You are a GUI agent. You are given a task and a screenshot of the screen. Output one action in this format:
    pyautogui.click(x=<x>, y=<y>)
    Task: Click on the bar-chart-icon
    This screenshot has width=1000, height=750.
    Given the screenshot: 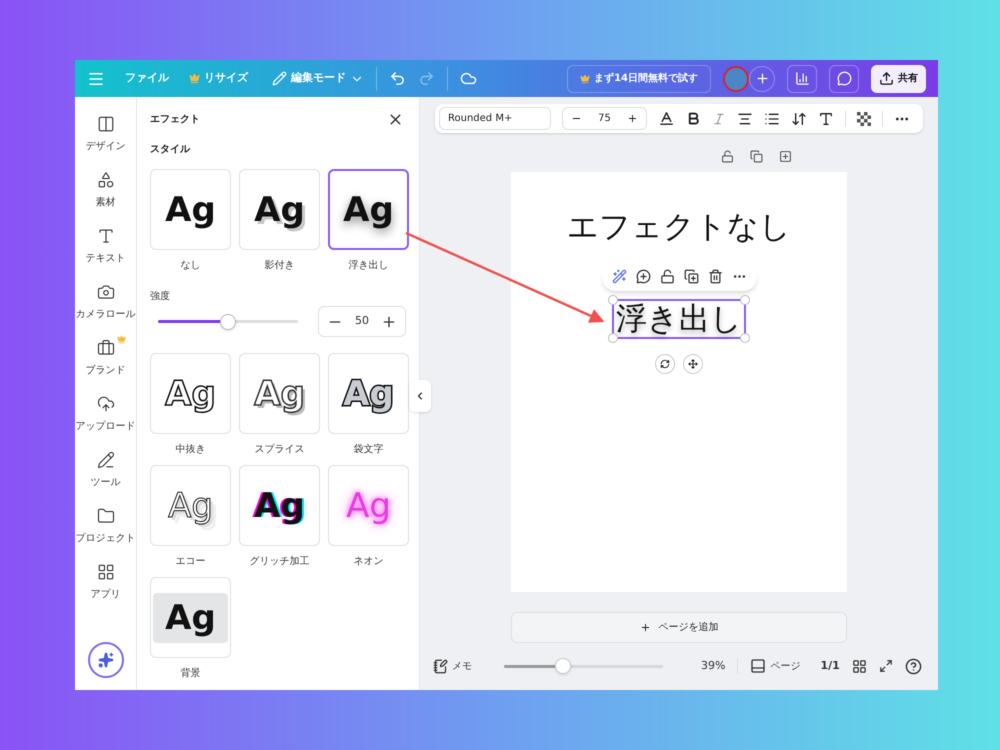 What is the action you would take?
    pyautogui.click(x=802, y=78)
    